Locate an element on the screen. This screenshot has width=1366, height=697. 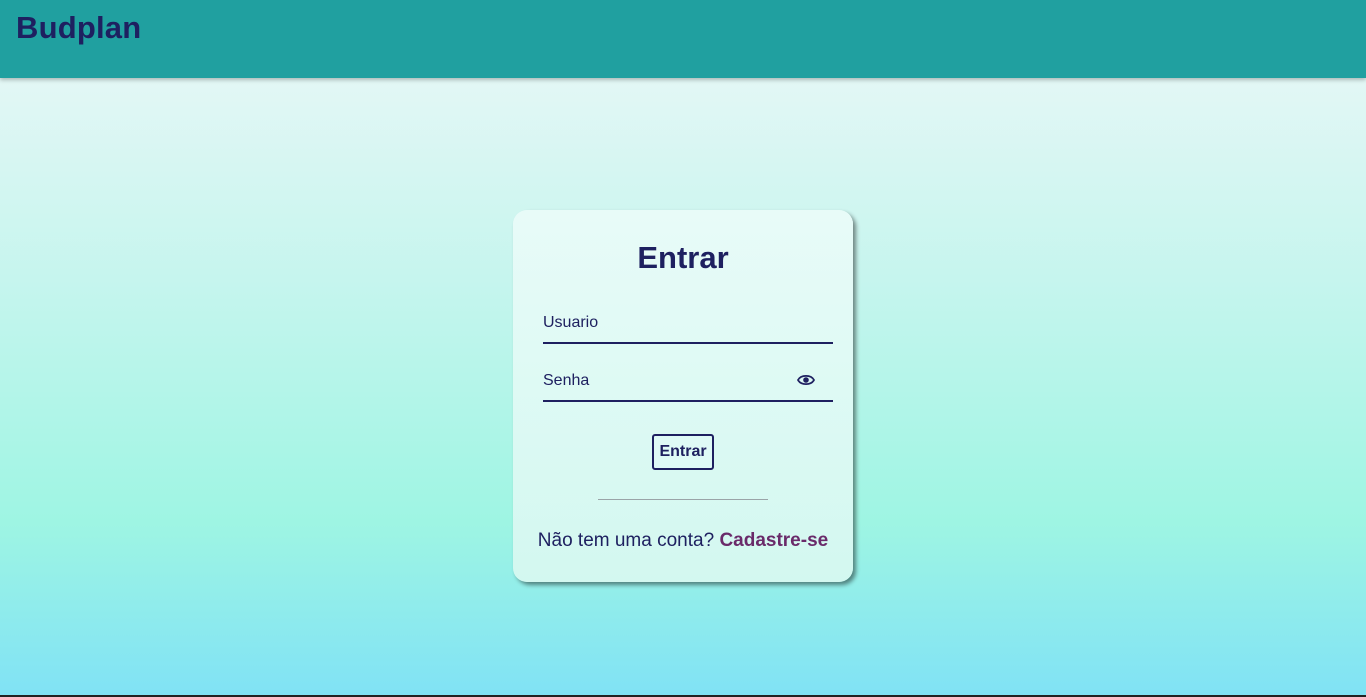
password-input is located at coordinates (663, 381).